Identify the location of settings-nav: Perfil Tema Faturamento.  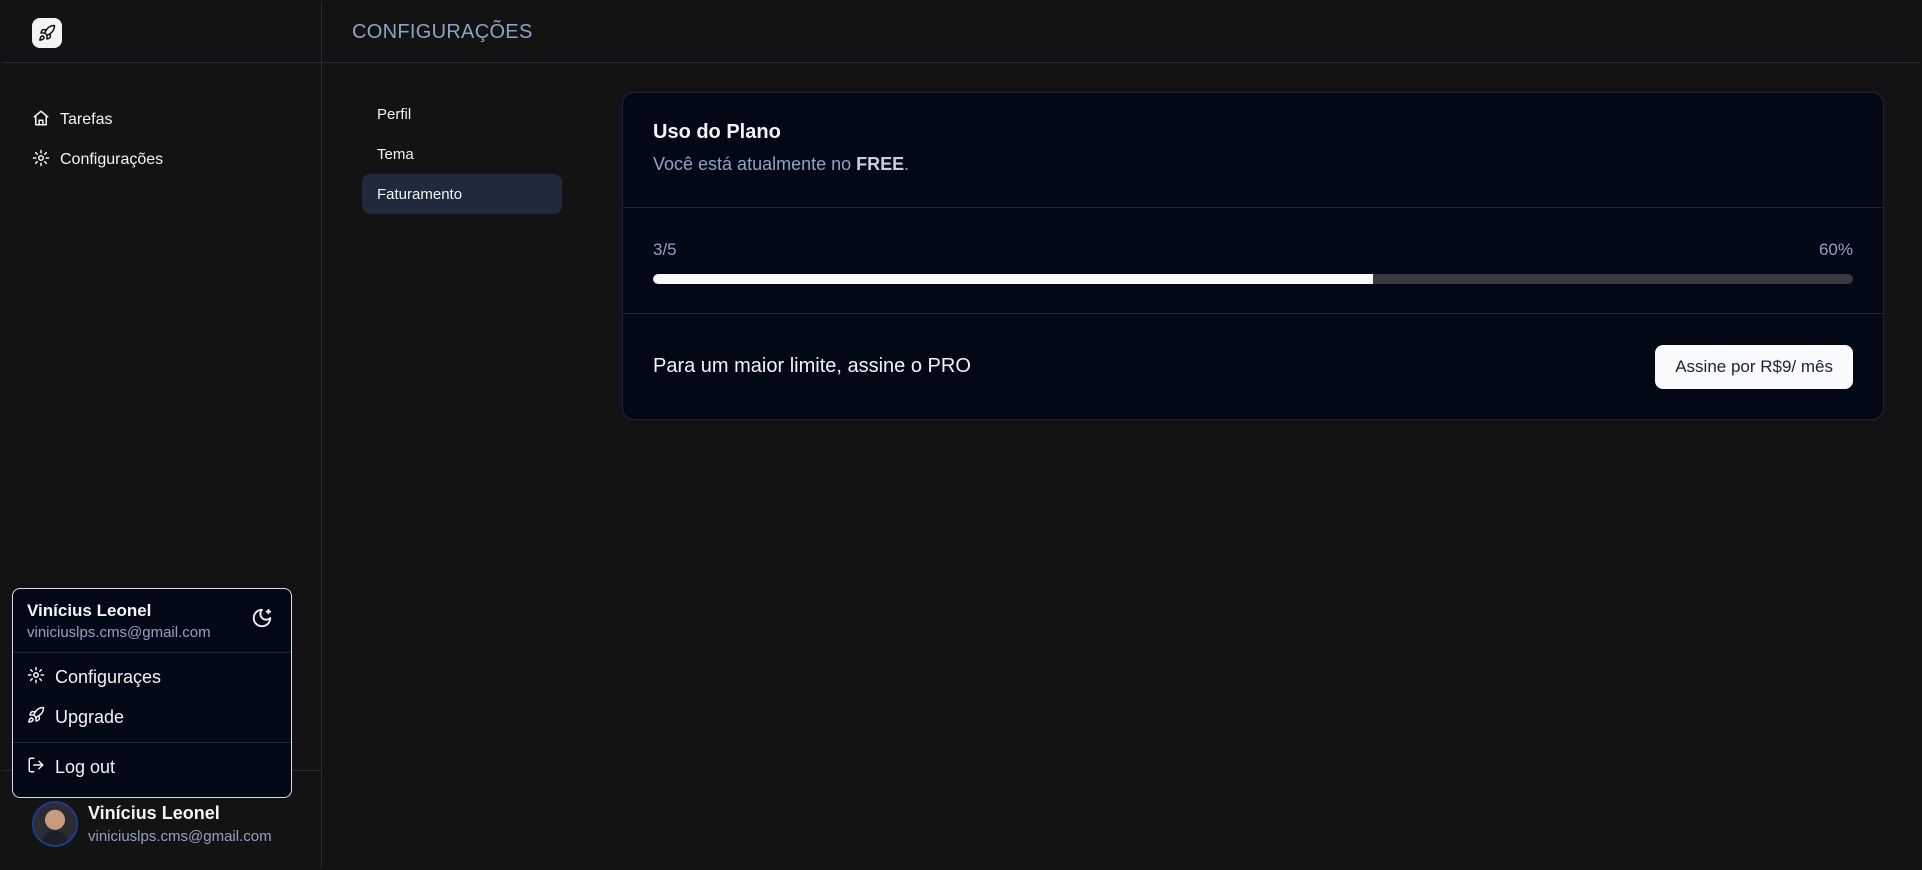
(462, 154).